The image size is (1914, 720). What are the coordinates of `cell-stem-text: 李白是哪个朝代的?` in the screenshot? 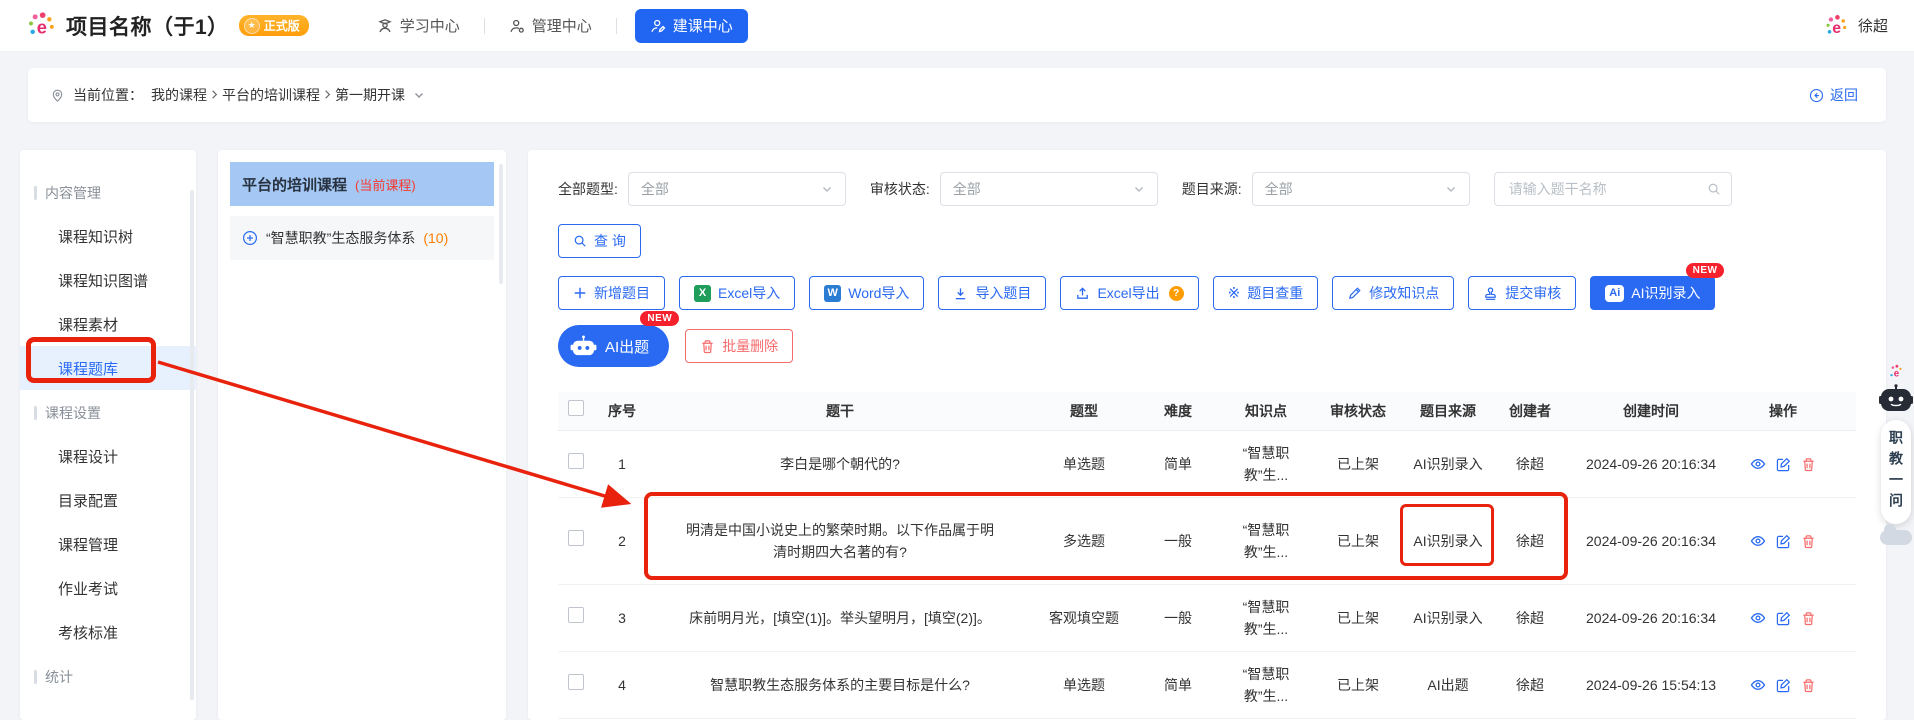 It's located at (840, 464).